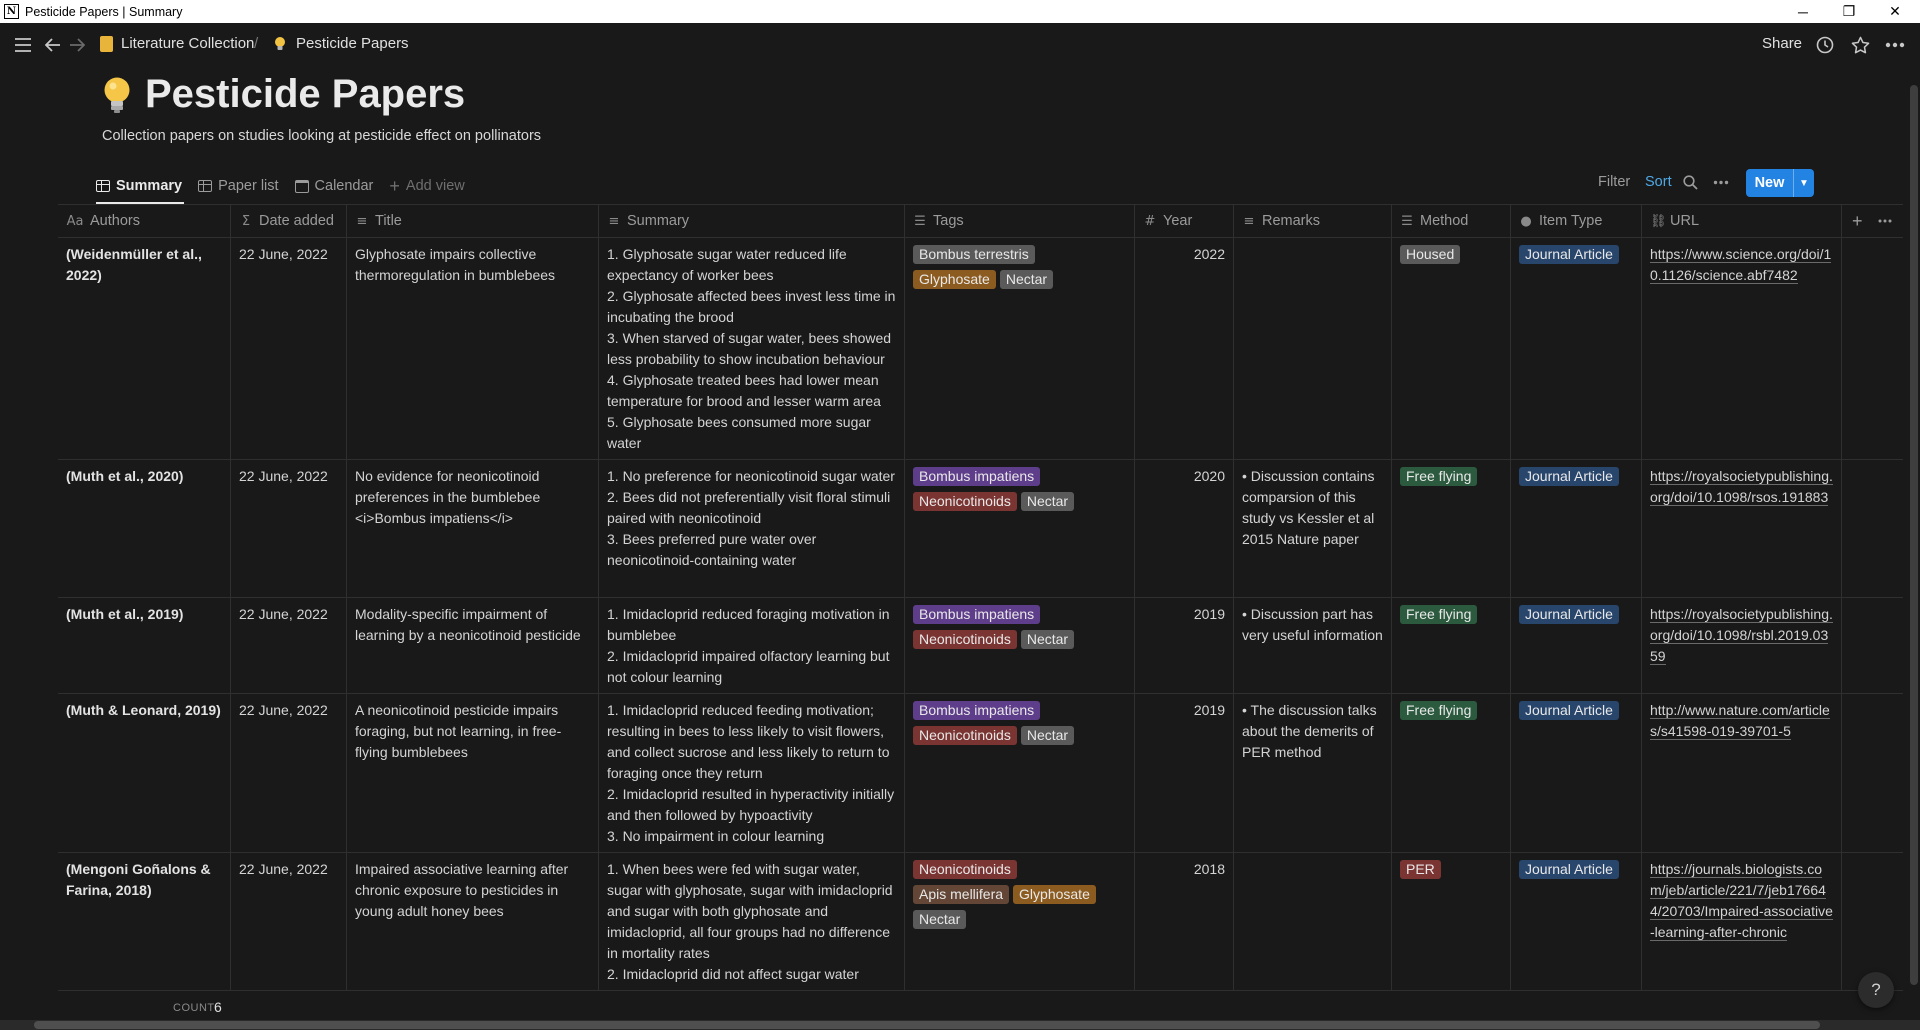 The image size is (1920, 1030). What do you see at coordinates (1860, 221) in the screenshot?
I see `add-column-plus-icon: +` at bounding box center [1860, 221].